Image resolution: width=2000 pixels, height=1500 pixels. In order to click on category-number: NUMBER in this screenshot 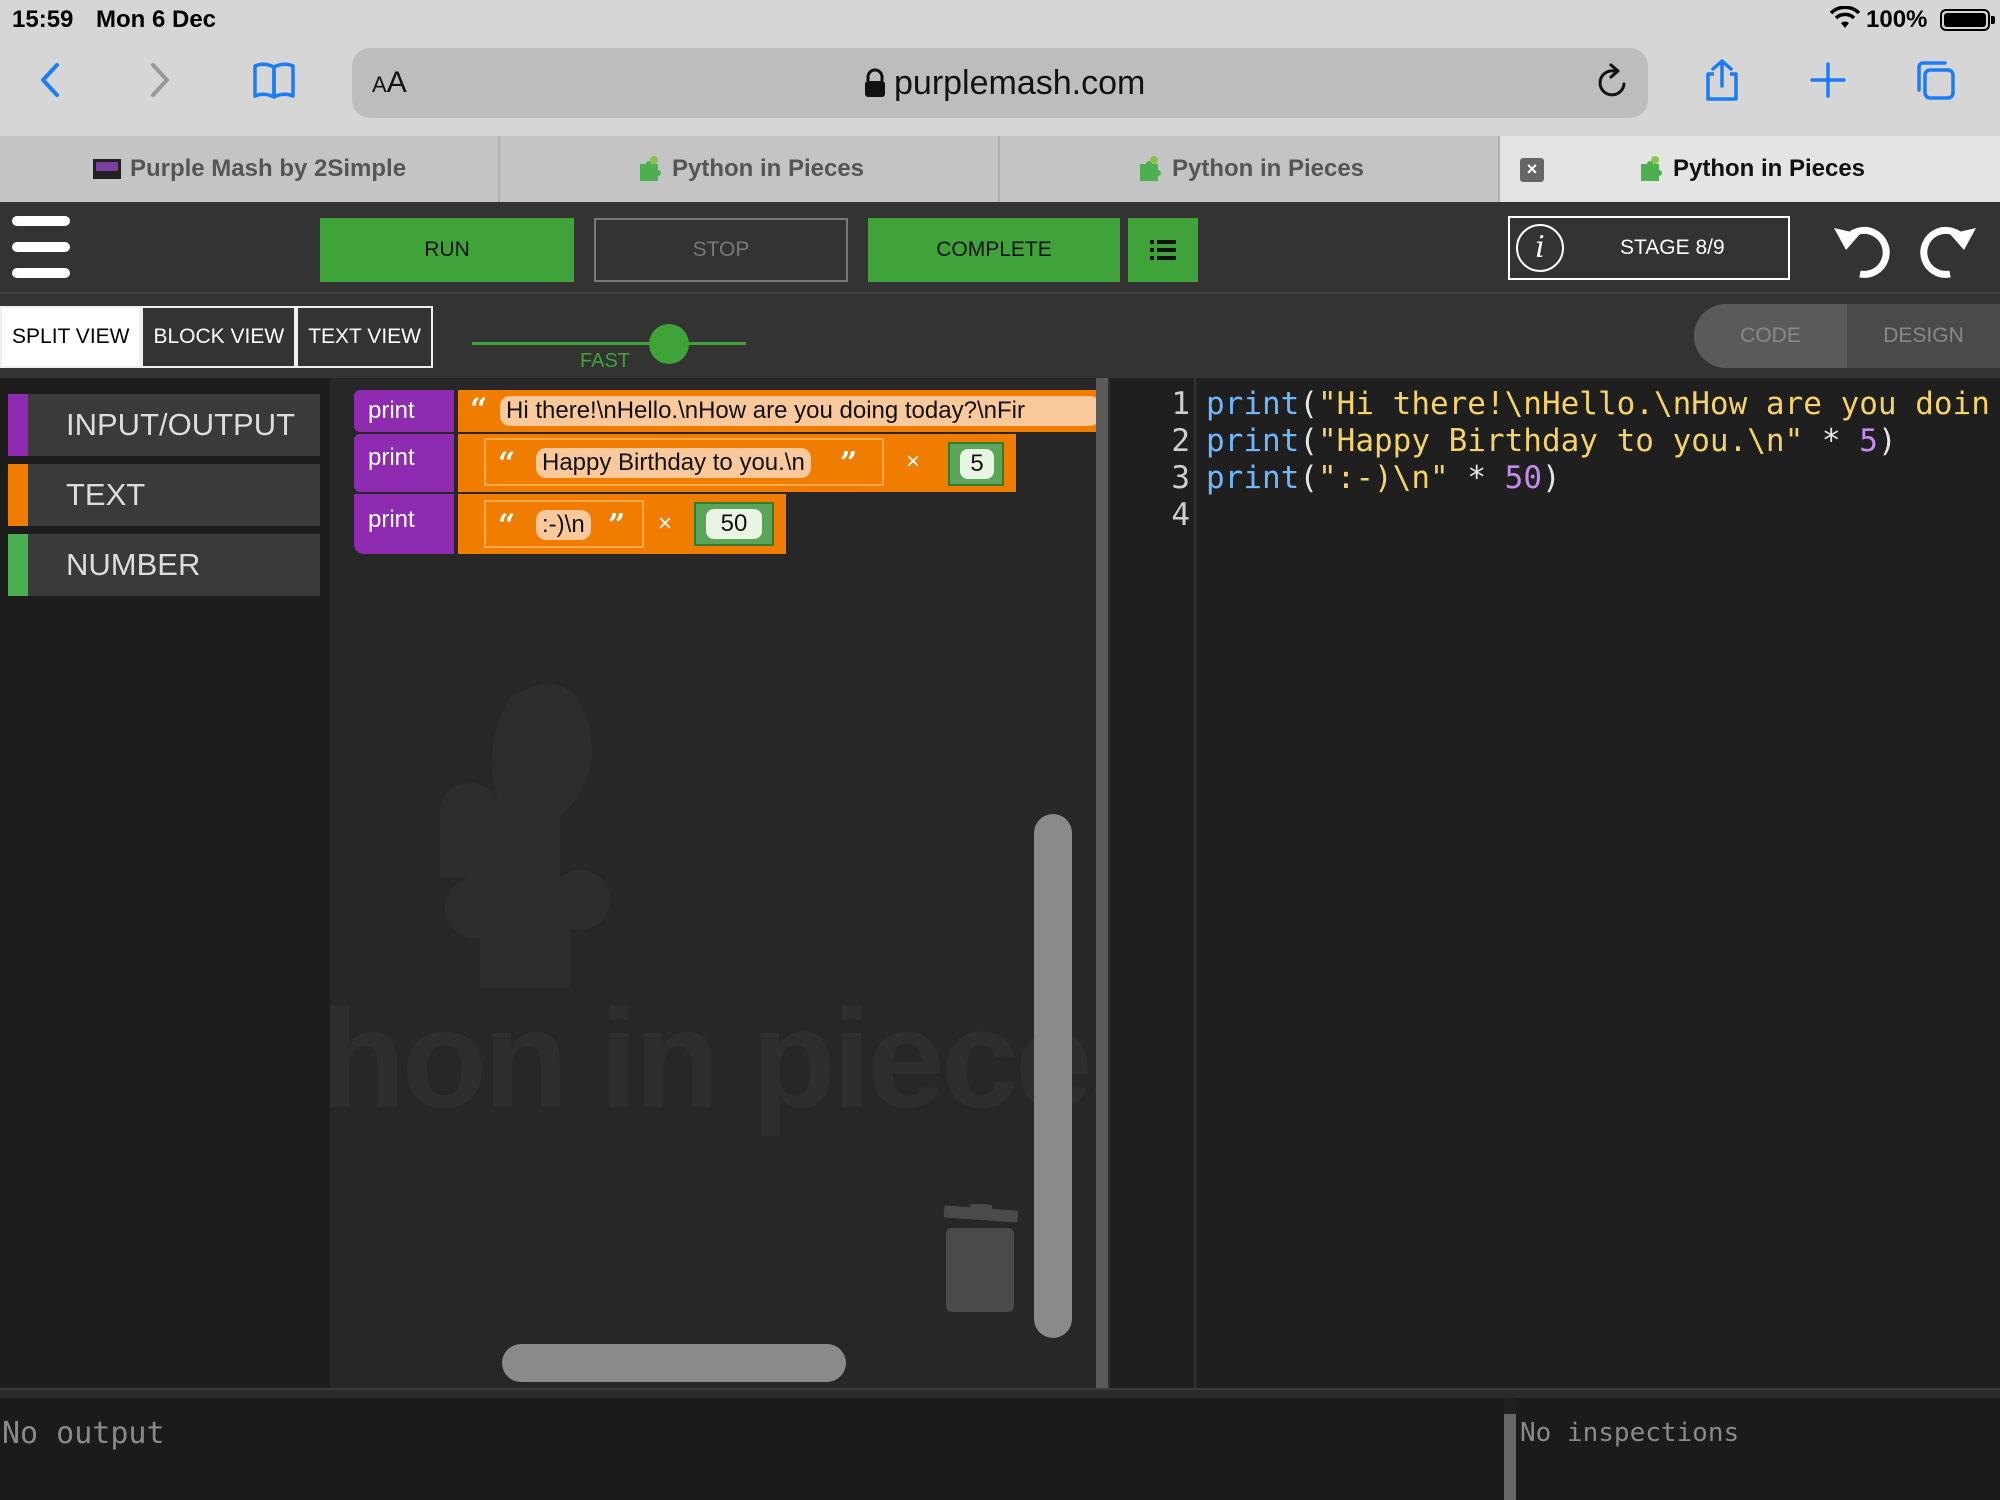, I will do `click(164, 565)`.